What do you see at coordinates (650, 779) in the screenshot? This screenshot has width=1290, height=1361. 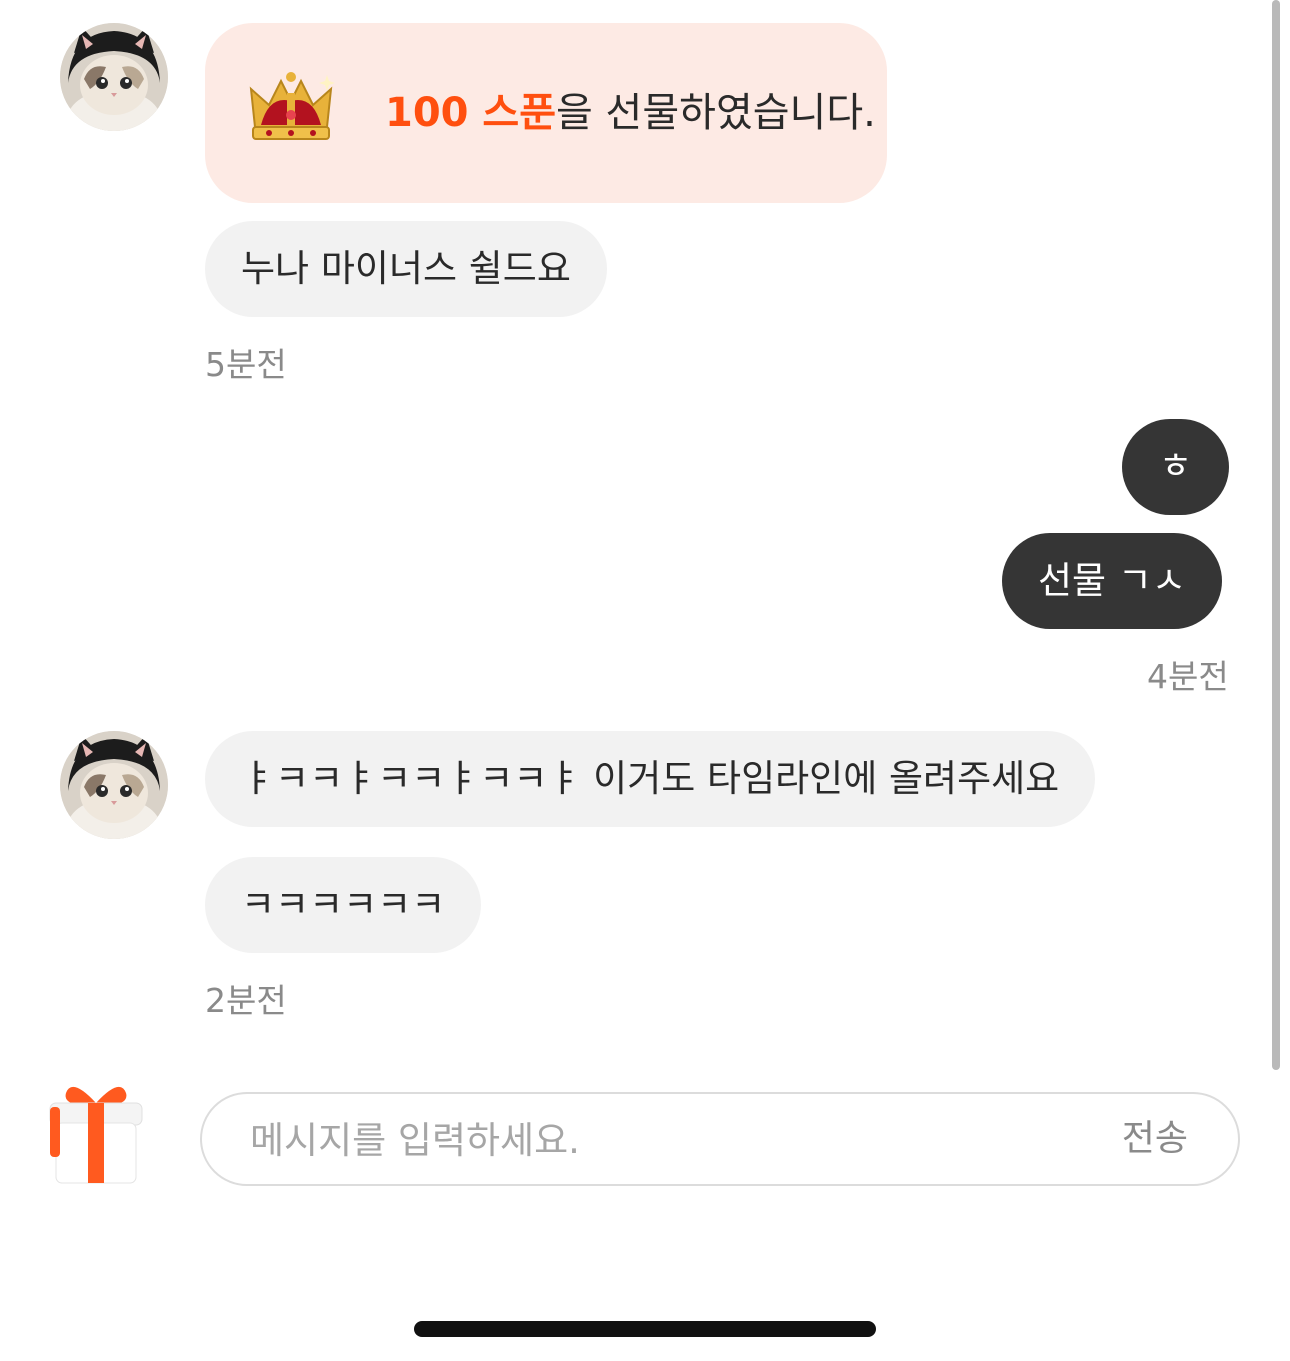 I see `incoming-message: ㅑㅋㅋㅑㅋㅋㅑㅋㅋㅑ 이거도 타임라인에 올려주세요` at bounding box center [650, 779].